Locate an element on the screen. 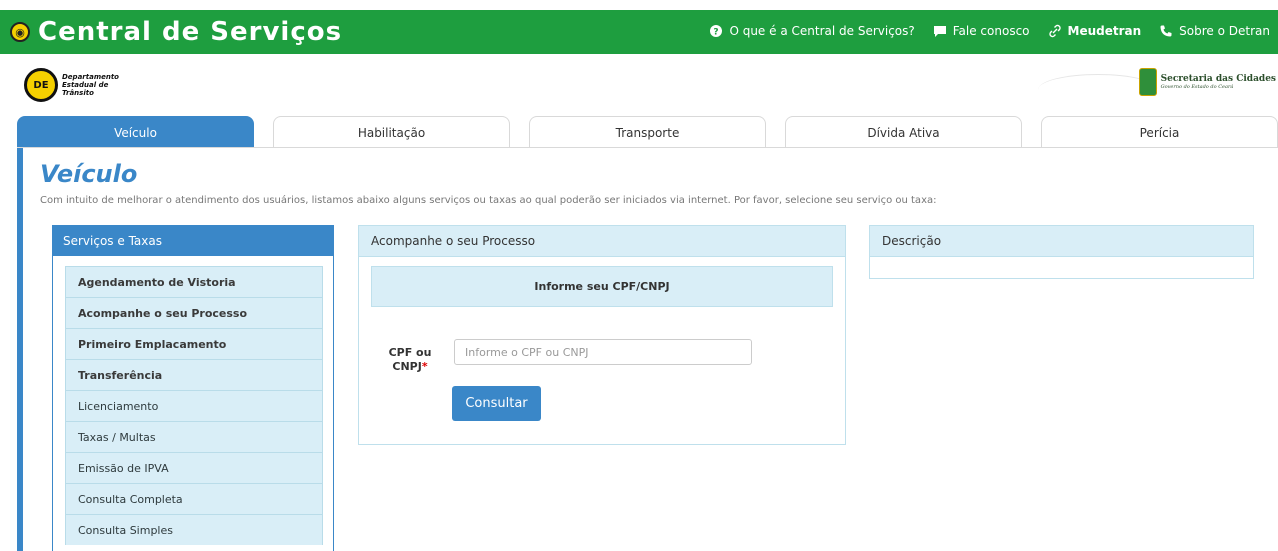 The height and width of the screenshot is (551, 1278). cpf-label-line1: CPF ou is located at coordinates (410, 352).